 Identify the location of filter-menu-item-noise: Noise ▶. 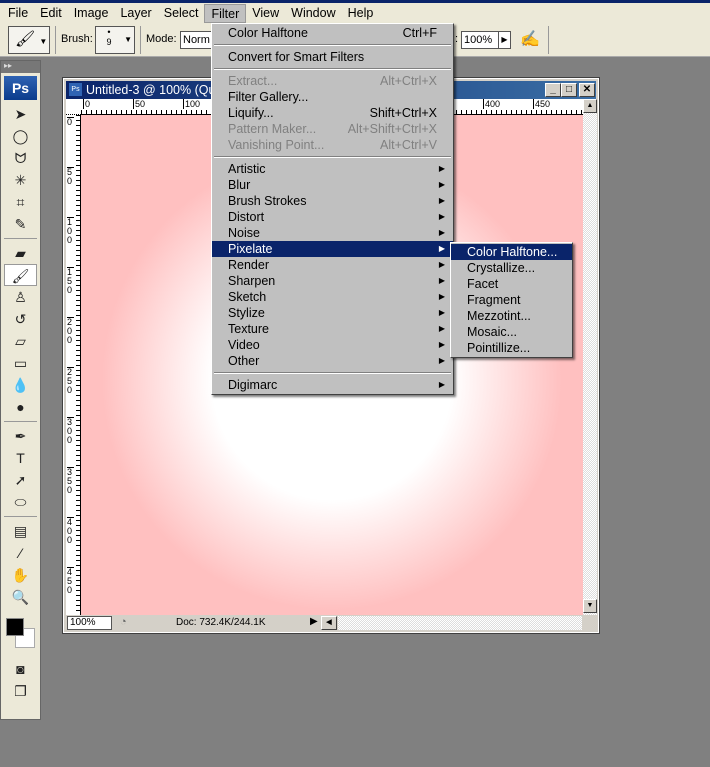
(332, 233).